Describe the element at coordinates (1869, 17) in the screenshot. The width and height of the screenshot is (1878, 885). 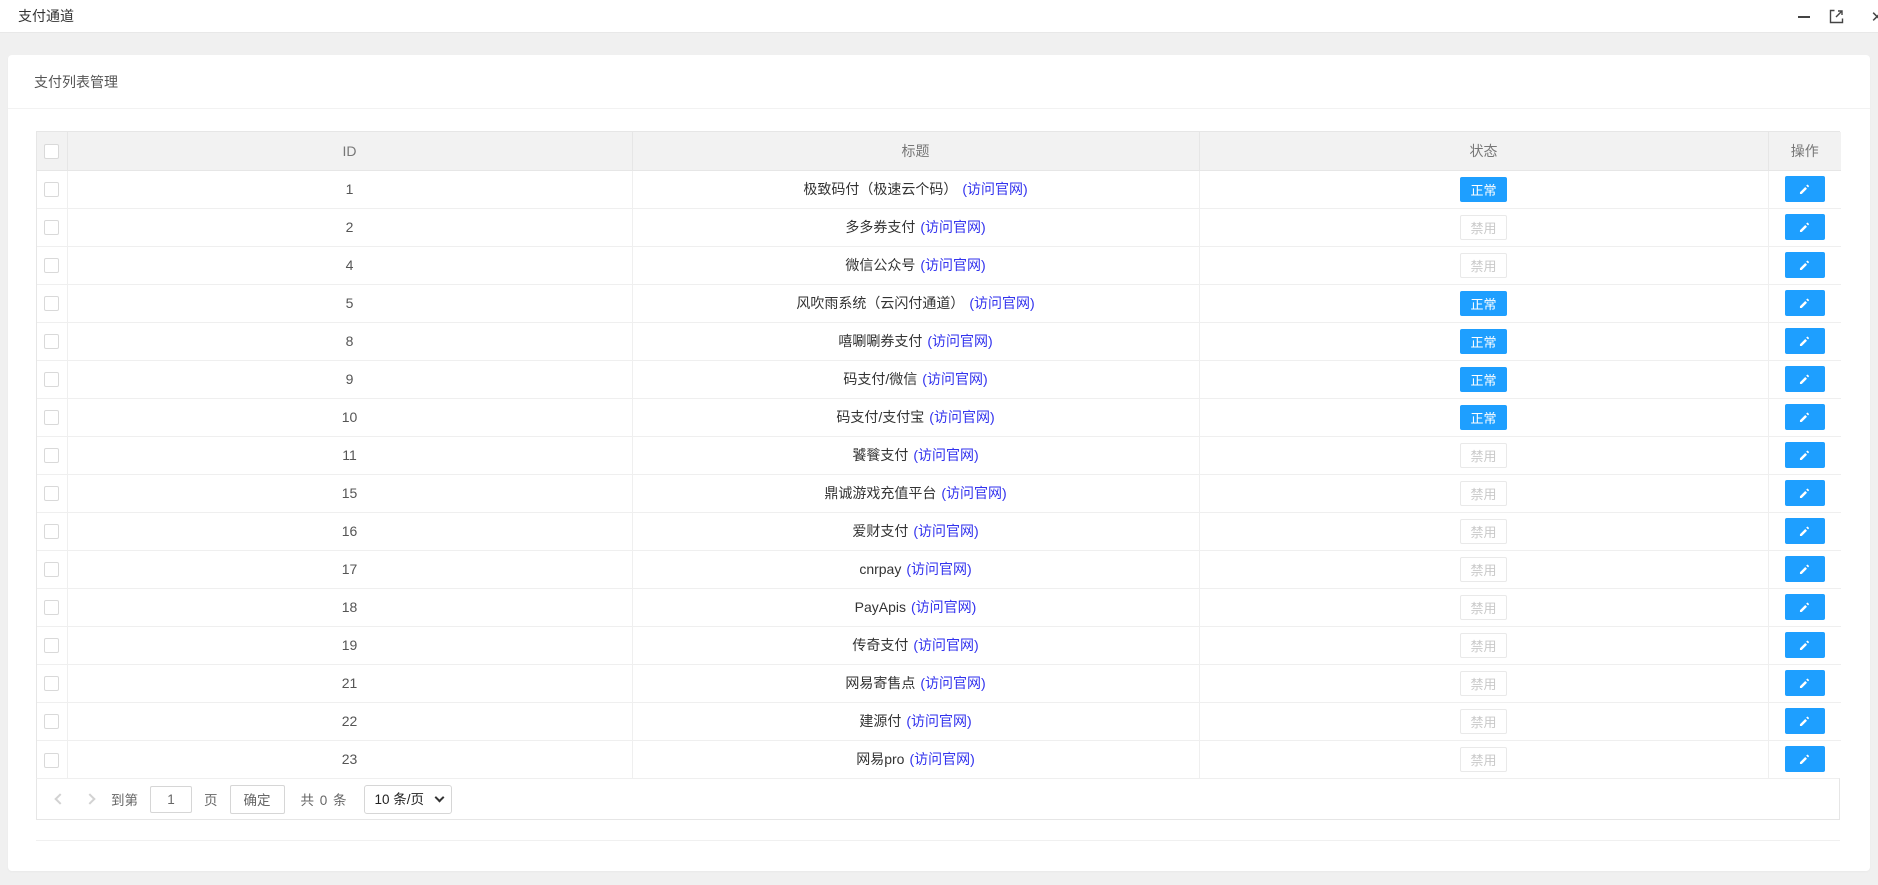
I see `close-button: ✕` at that location.